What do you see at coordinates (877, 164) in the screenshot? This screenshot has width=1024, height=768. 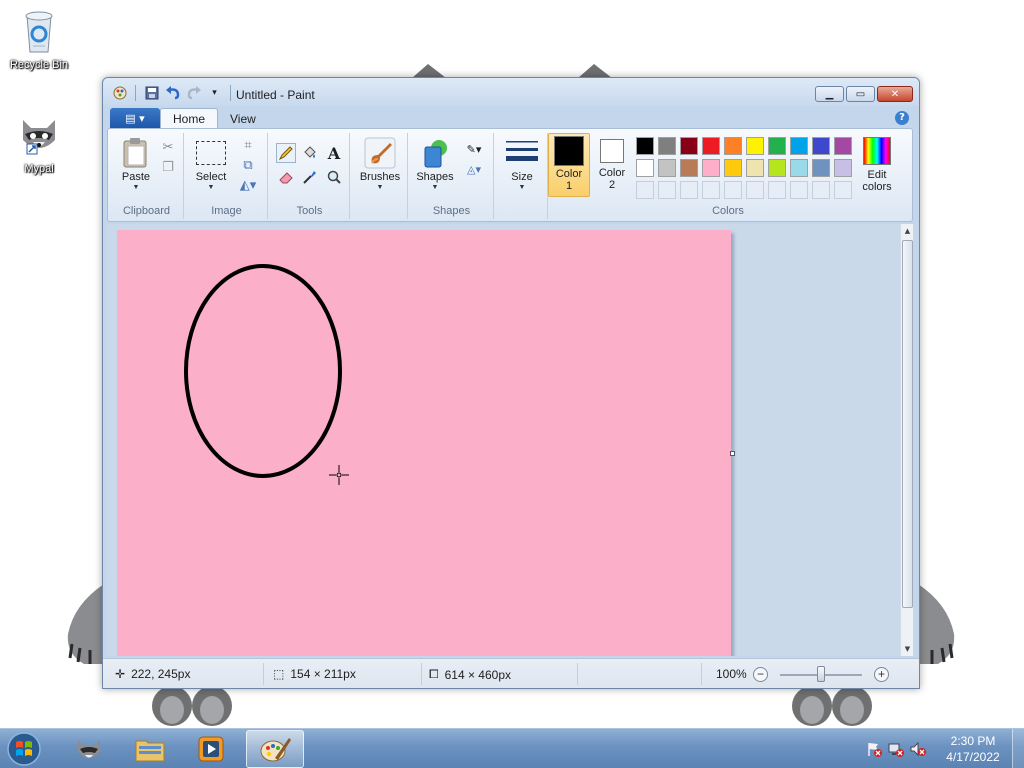 I see `edit-colors-button: Edit colors` at bounding box center [877, 164].